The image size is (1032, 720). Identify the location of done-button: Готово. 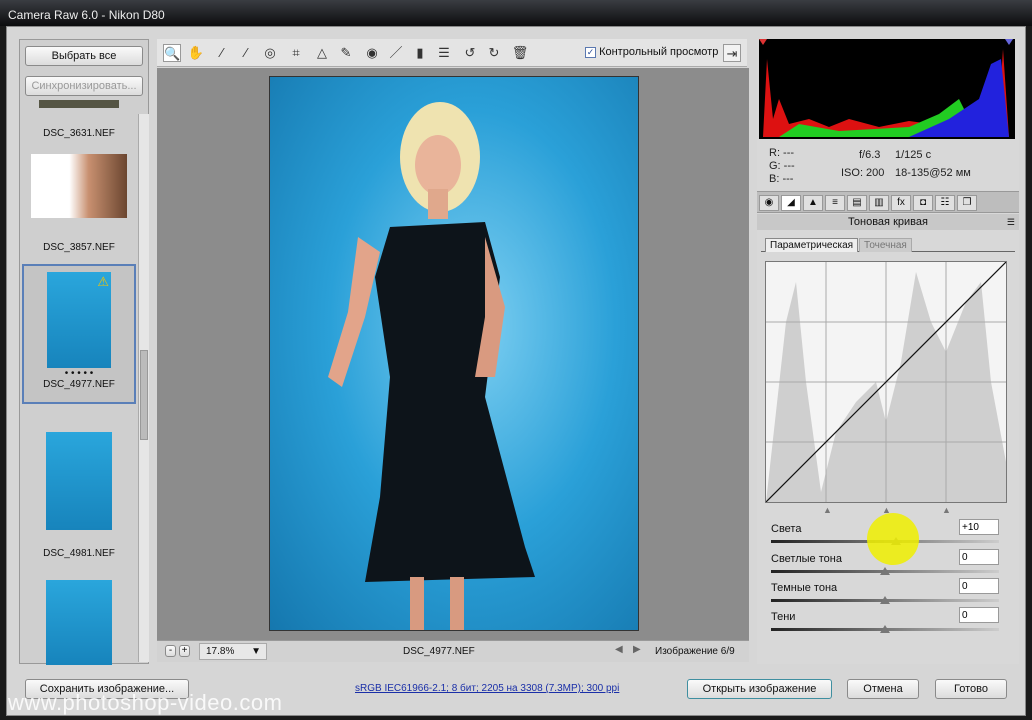
(971, 689).